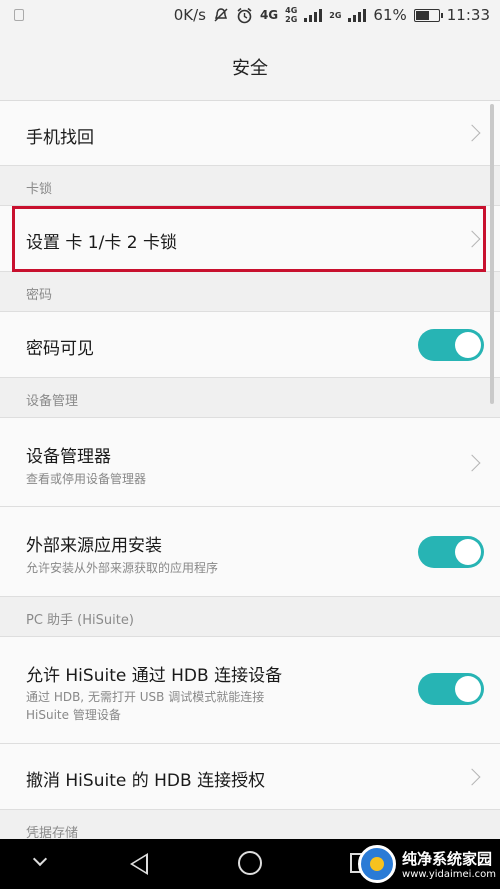  I want to click on page-title: 安全, so click(250, 68).